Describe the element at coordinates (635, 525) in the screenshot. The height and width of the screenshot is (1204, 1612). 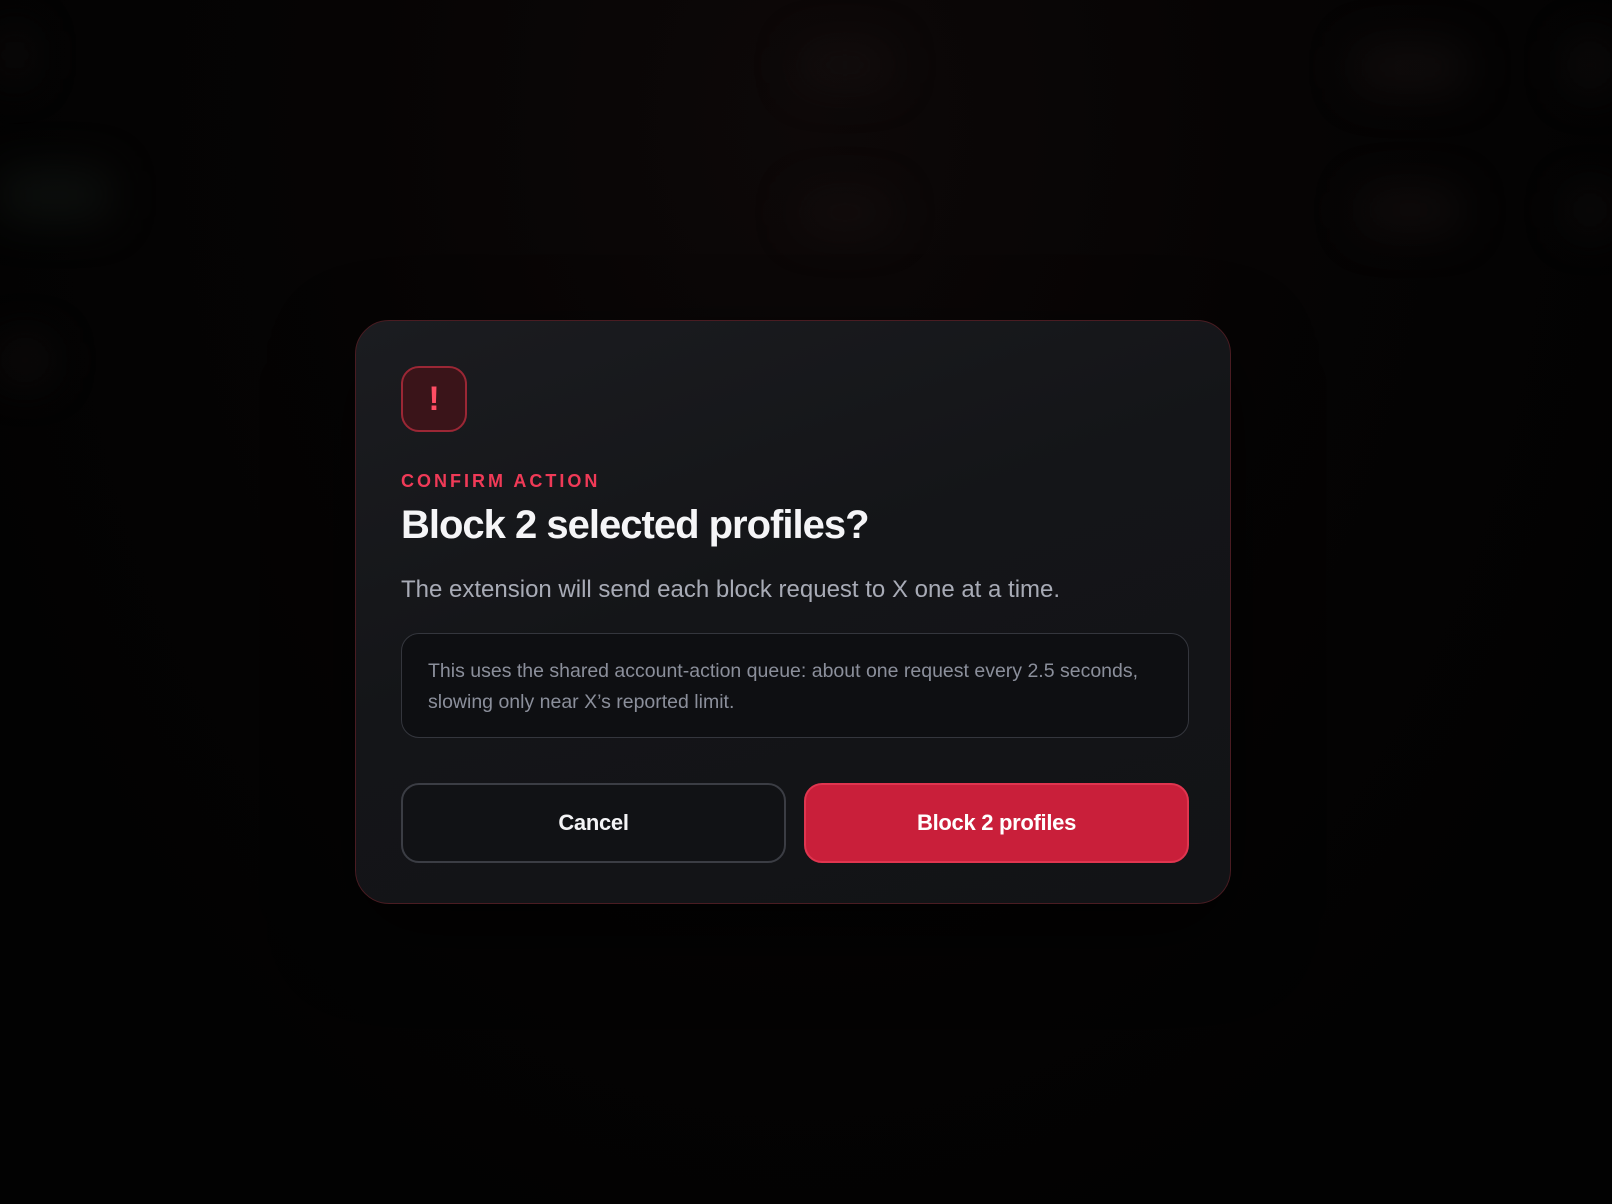
I see `dialog-title: Block 2 selected profiles?` at that location.